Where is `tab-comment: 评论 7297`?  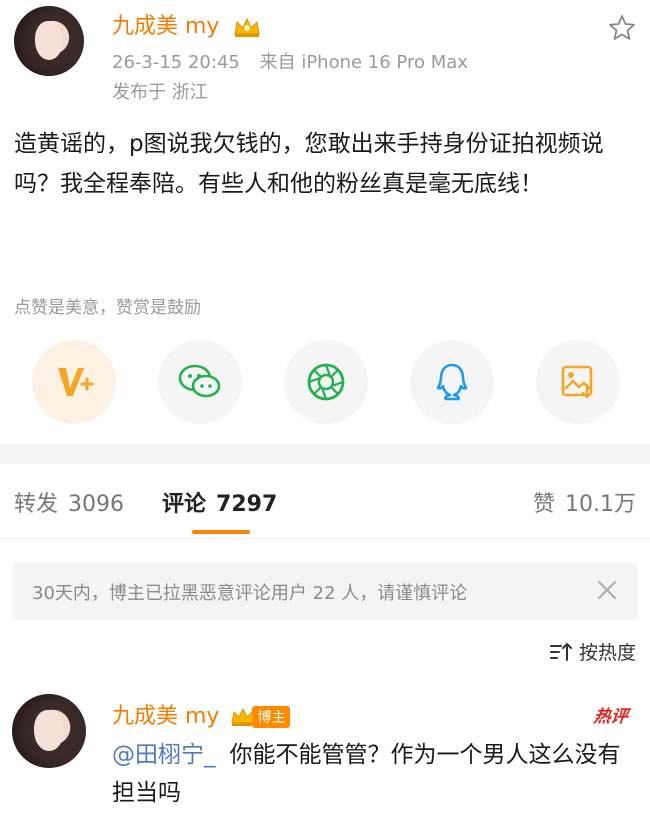
tab-comment: 评论 7297 is located at coordinates (219, 502).